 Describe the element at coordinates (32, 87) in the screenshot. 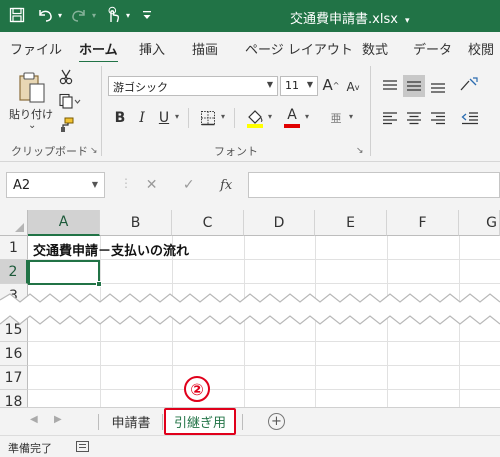

I see `paste-icon` at that location.